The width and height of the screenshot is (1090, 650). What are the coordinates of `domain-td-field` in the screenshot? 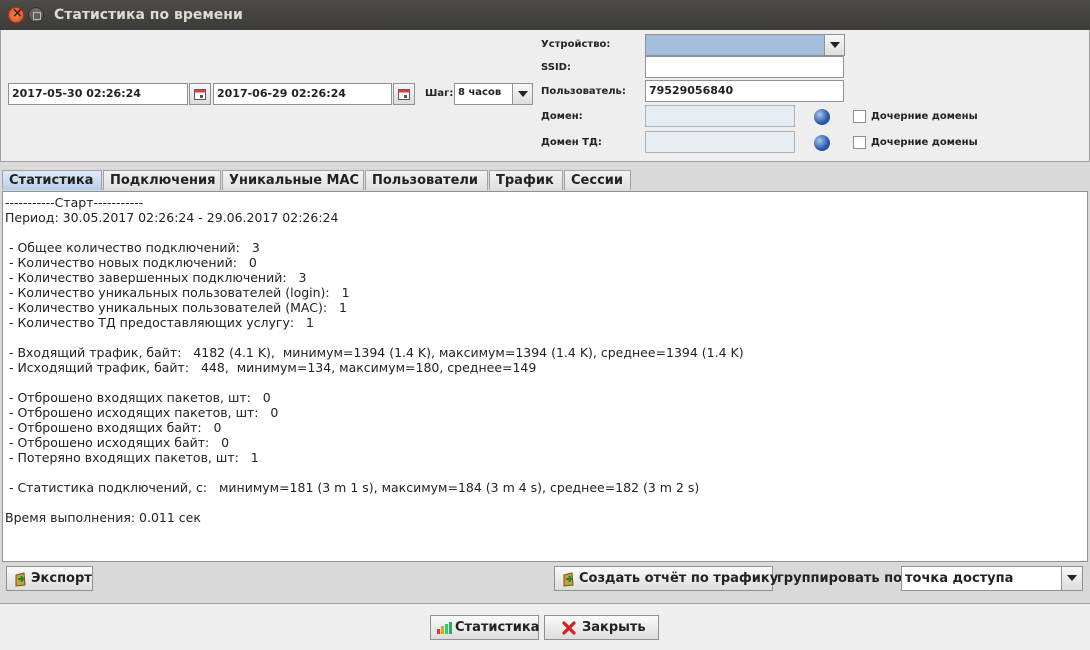 It's located at (720, 142).